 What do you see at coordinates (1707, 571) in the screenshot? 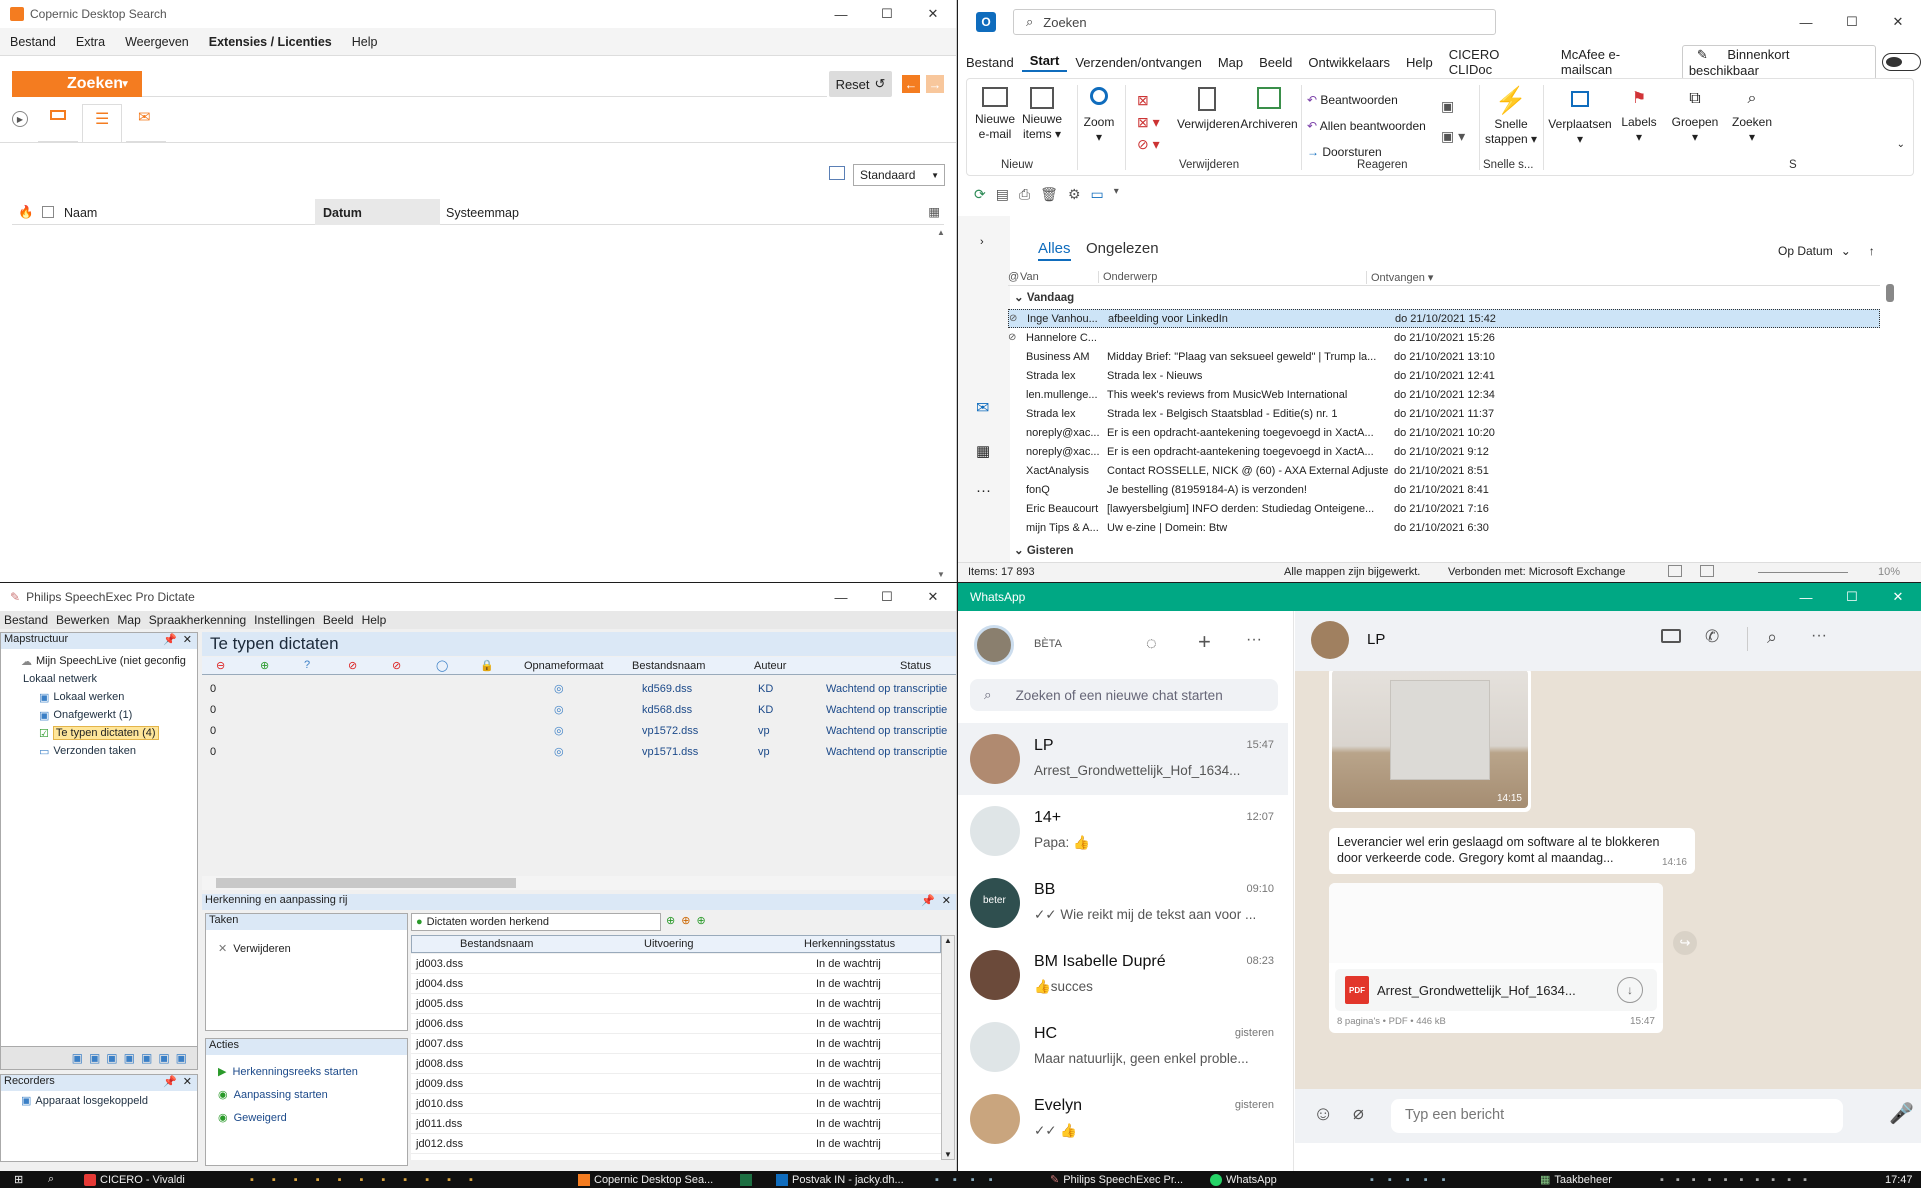
I see `view-reading-icon` at bounding box center [1707, 571].